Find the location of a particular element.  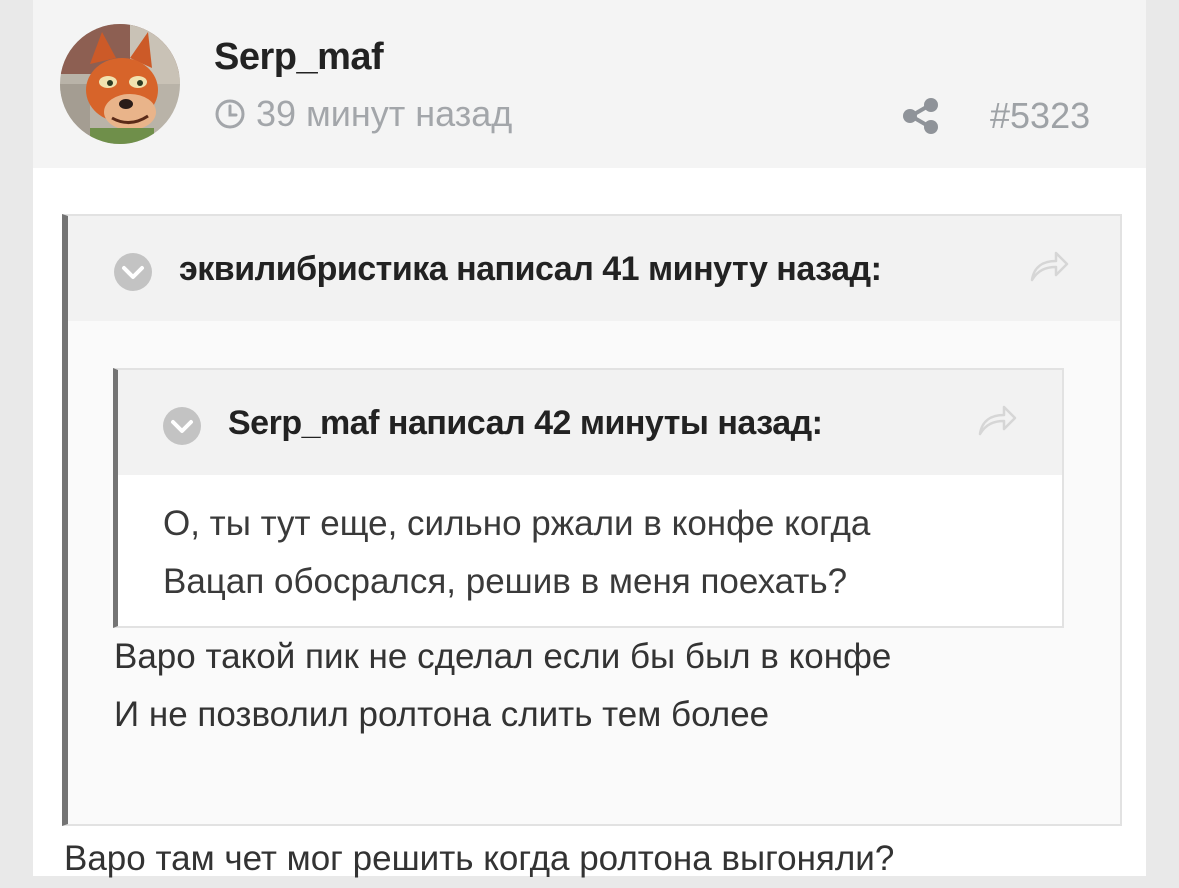

share-icon is located at coordinates (921, 116).